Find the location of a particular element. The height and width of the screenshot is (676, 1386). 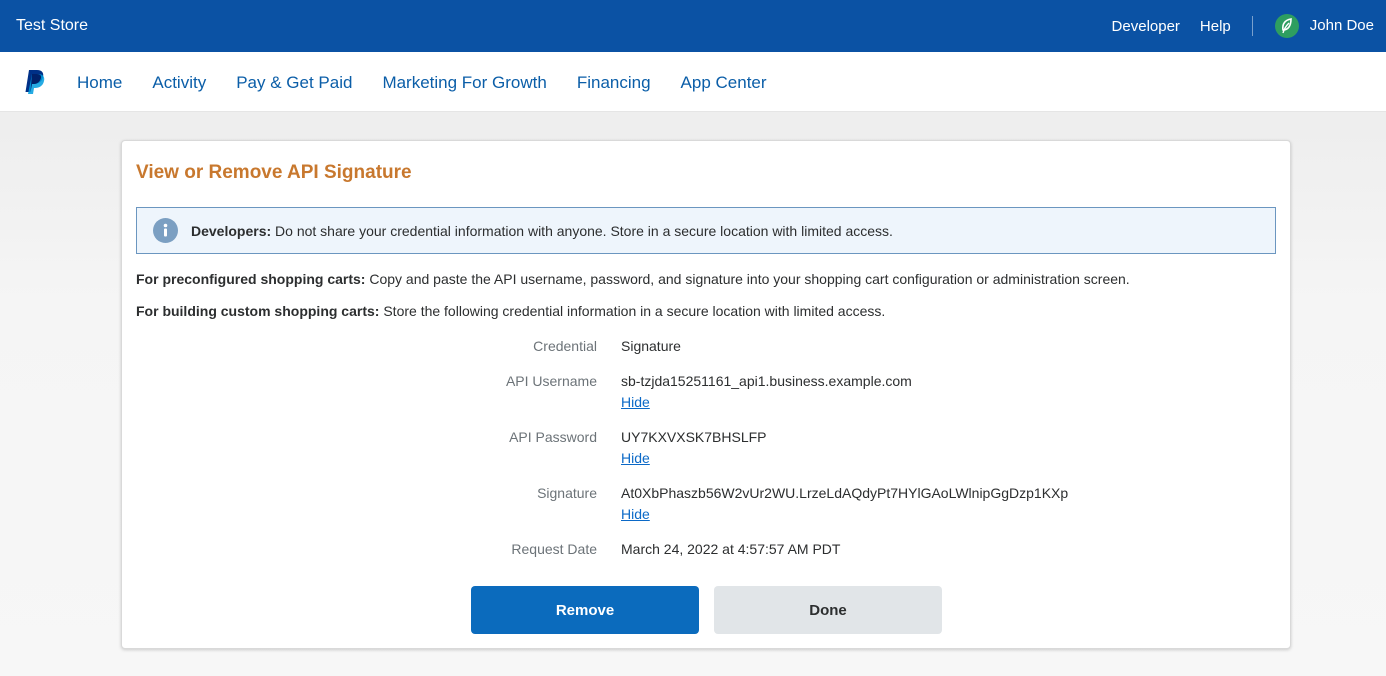

nav-pay-get-paid: Pay & Get Paid is located at coordinates (294, 83).